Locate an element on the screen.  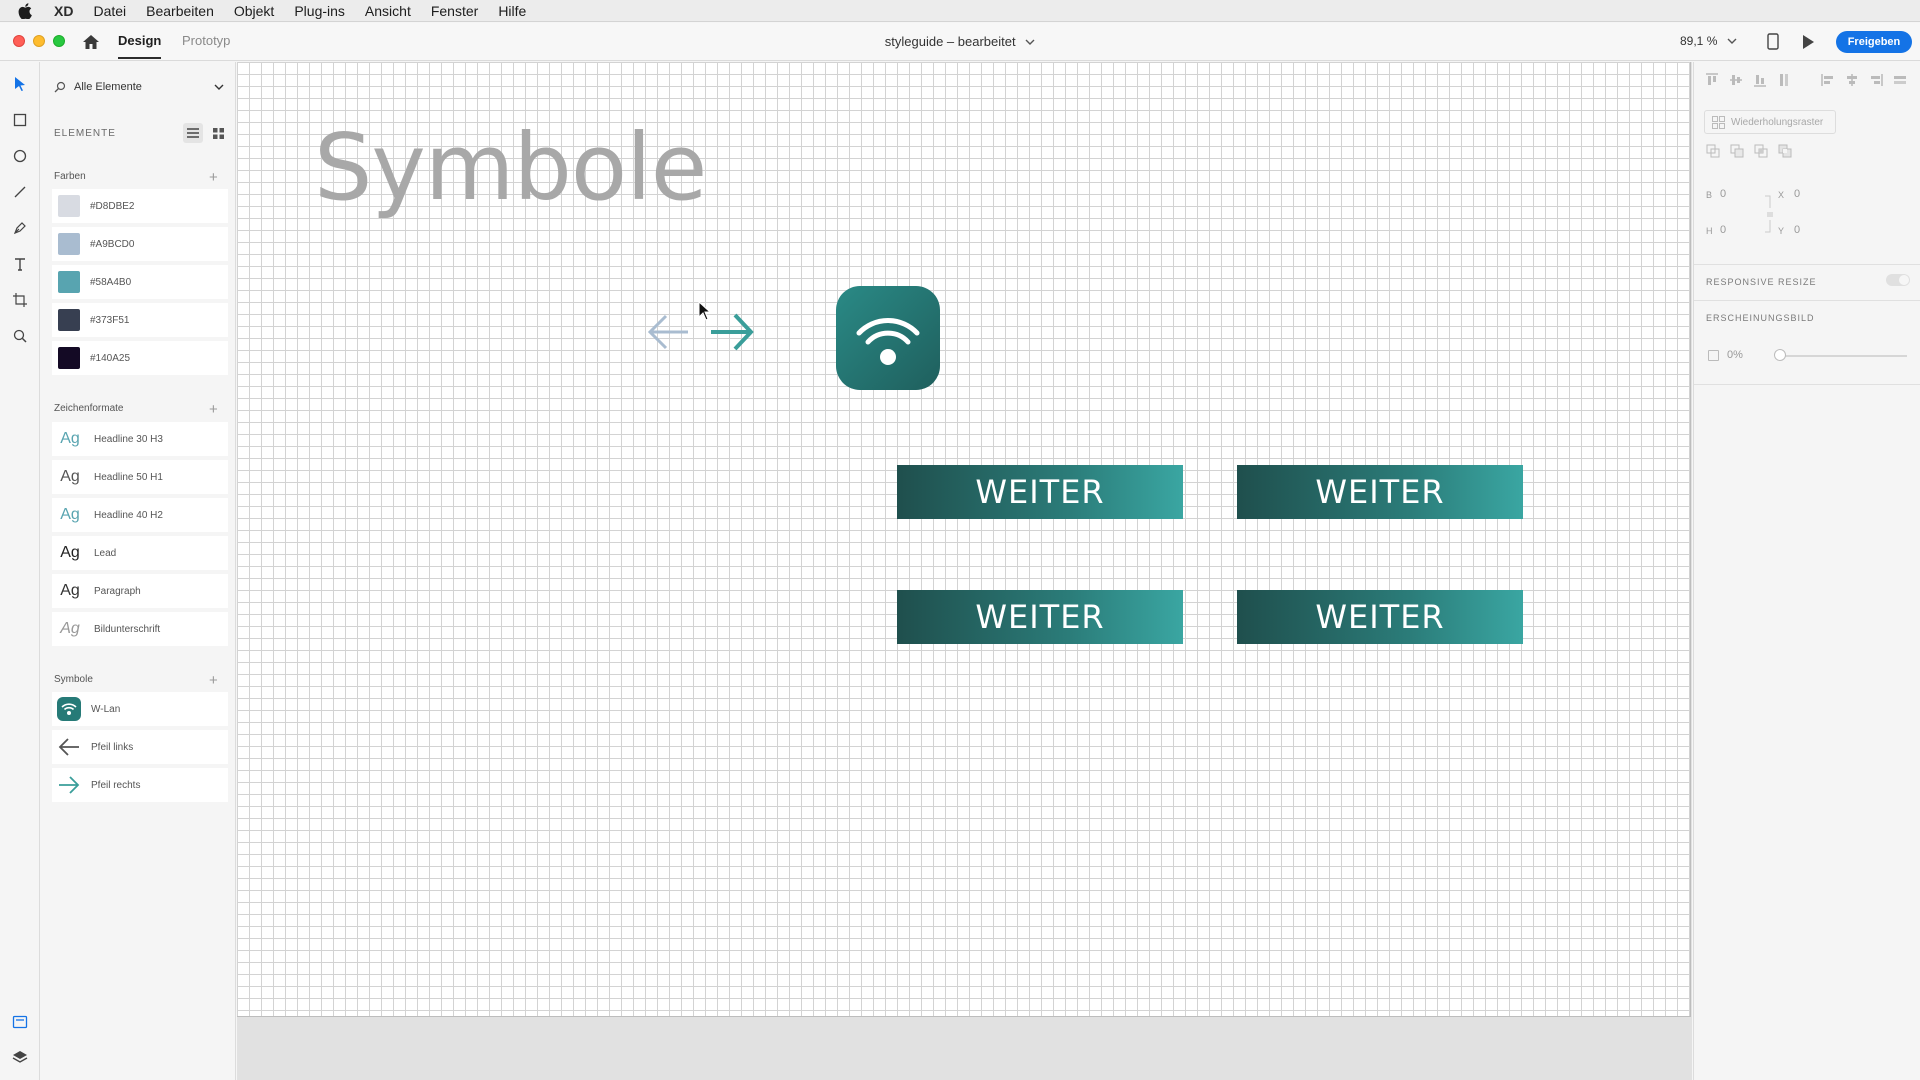
distribute-horizontal-icon is located at coordinates (1900, 80).